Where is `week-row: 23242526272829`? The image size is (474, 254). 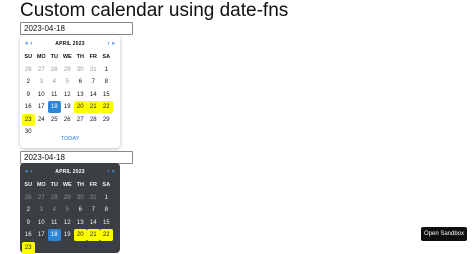 week-row: 23242526272829 is located at coordinates (70, 120).